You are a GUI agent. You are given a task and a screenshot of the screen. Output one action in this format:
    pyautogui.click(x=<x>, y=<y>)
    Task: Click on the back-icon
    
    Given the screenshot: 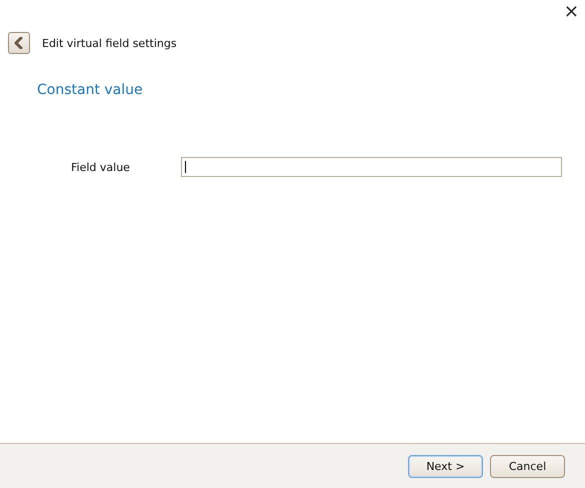 What is the action you would take?
    pyautogui.click(x=19, y=43)
    